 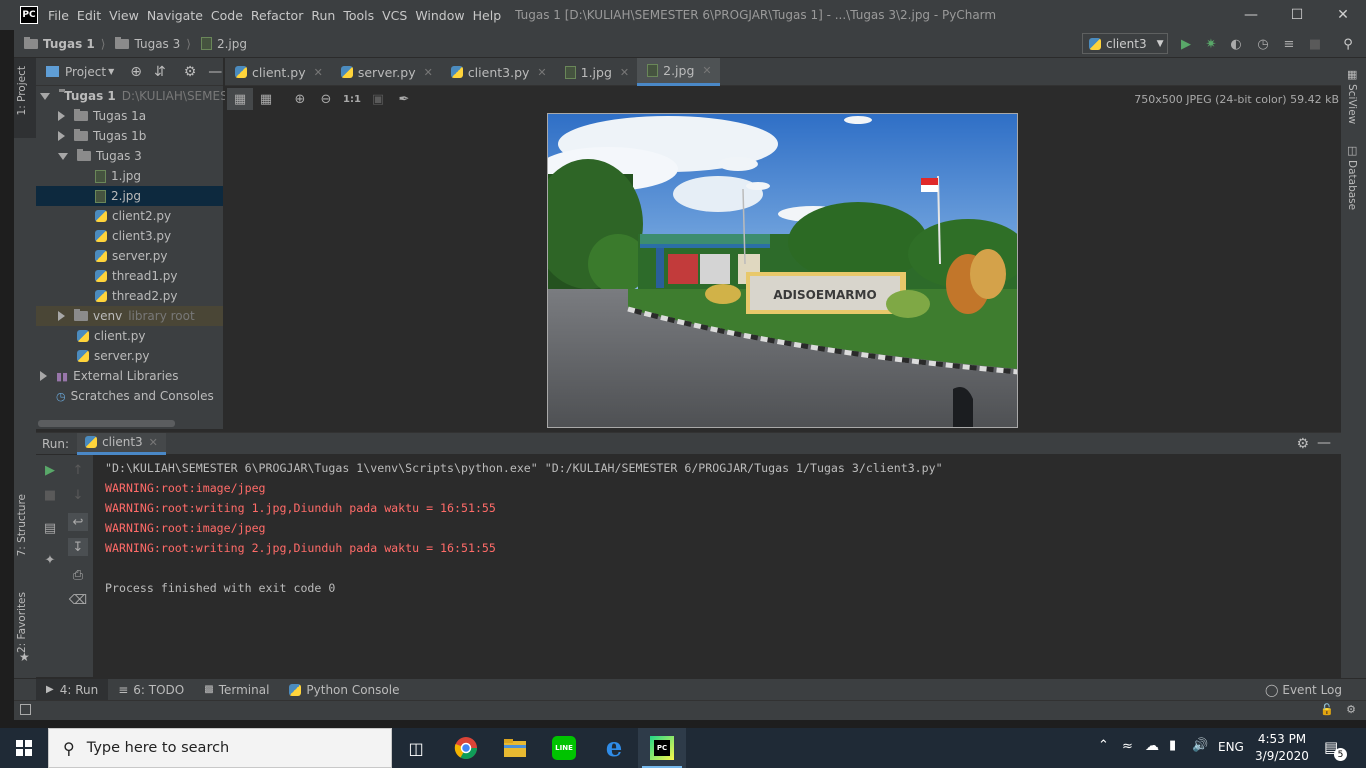 I want to click on tree-item-thread2-py: thread2.py, so click(x=129, y=296).